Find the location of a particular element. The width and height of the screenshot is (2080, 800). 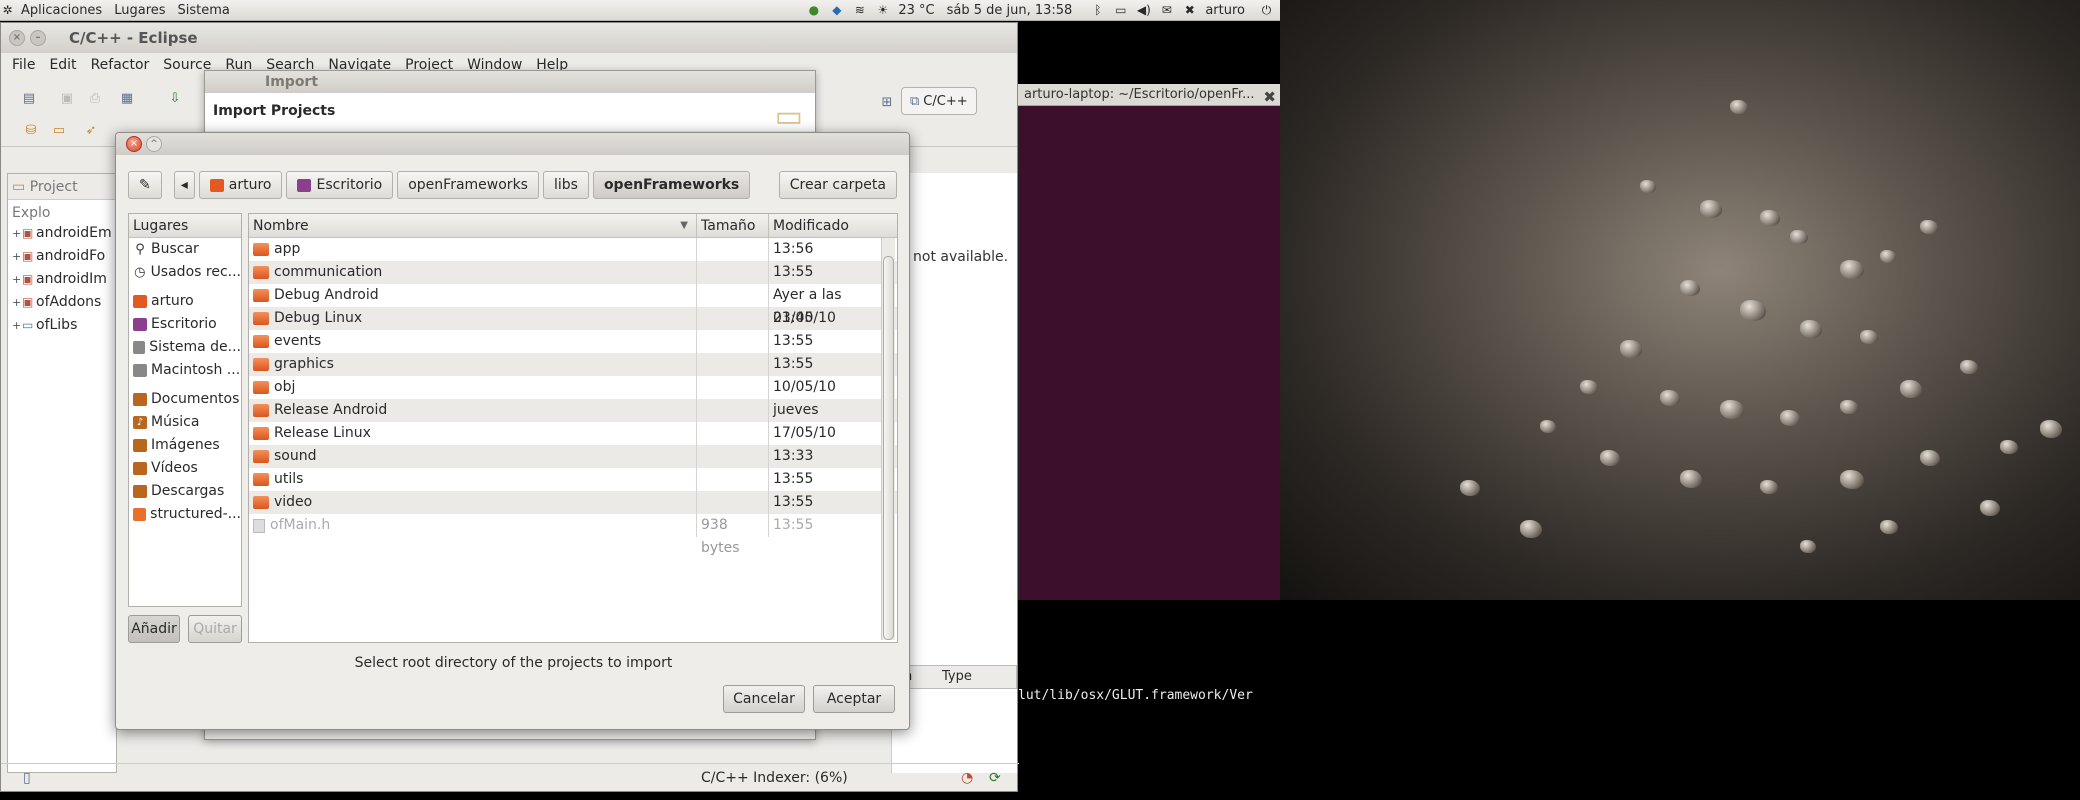

open-project-icon: ⛁ is located at coordinates (31, 132).